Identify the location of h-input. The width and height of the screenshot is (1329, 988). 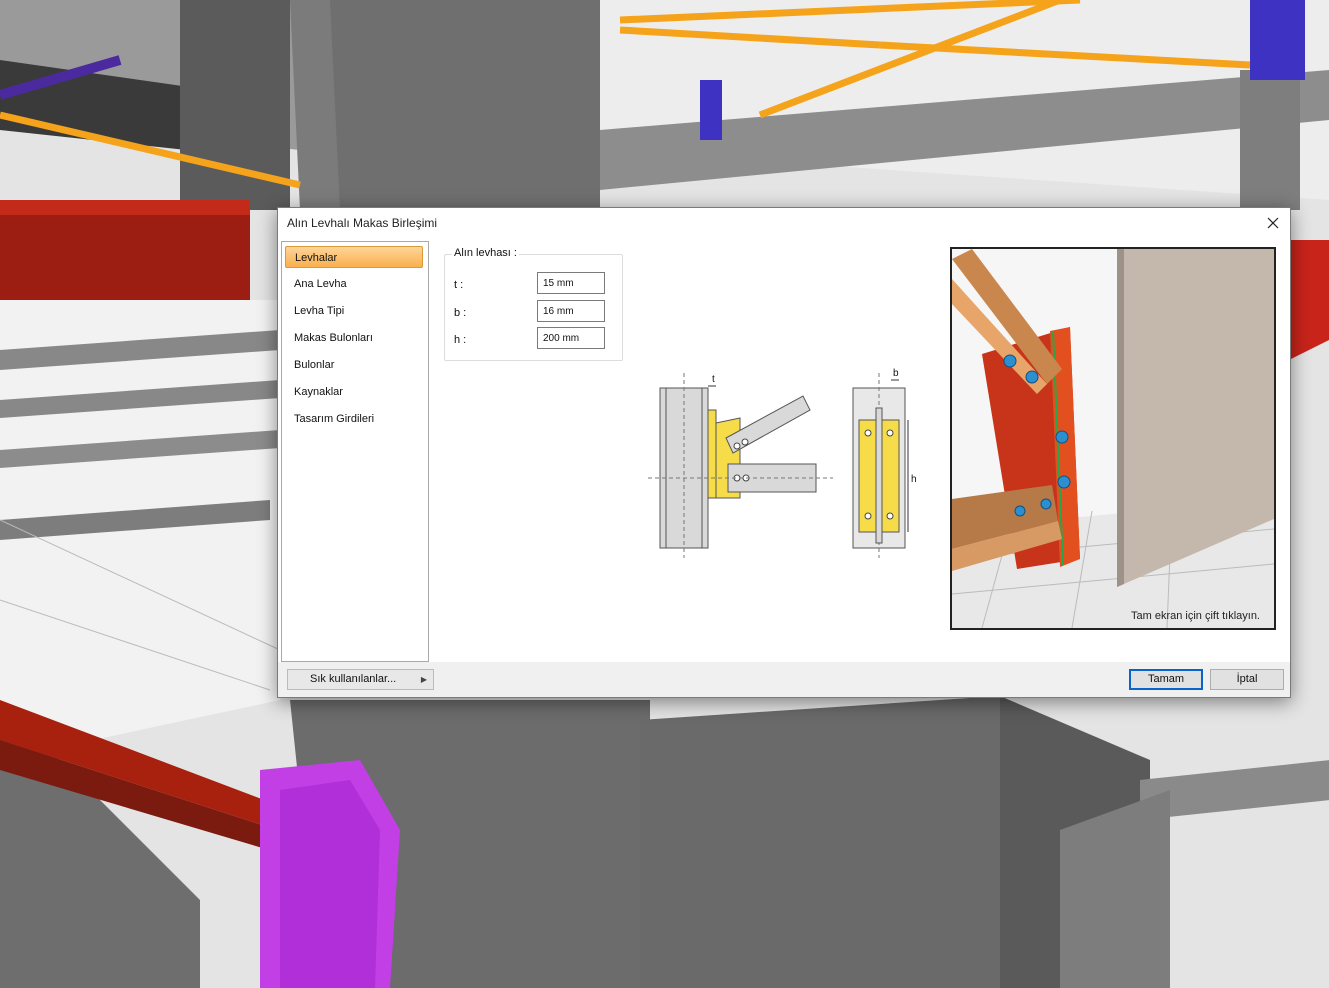
(571, 338).